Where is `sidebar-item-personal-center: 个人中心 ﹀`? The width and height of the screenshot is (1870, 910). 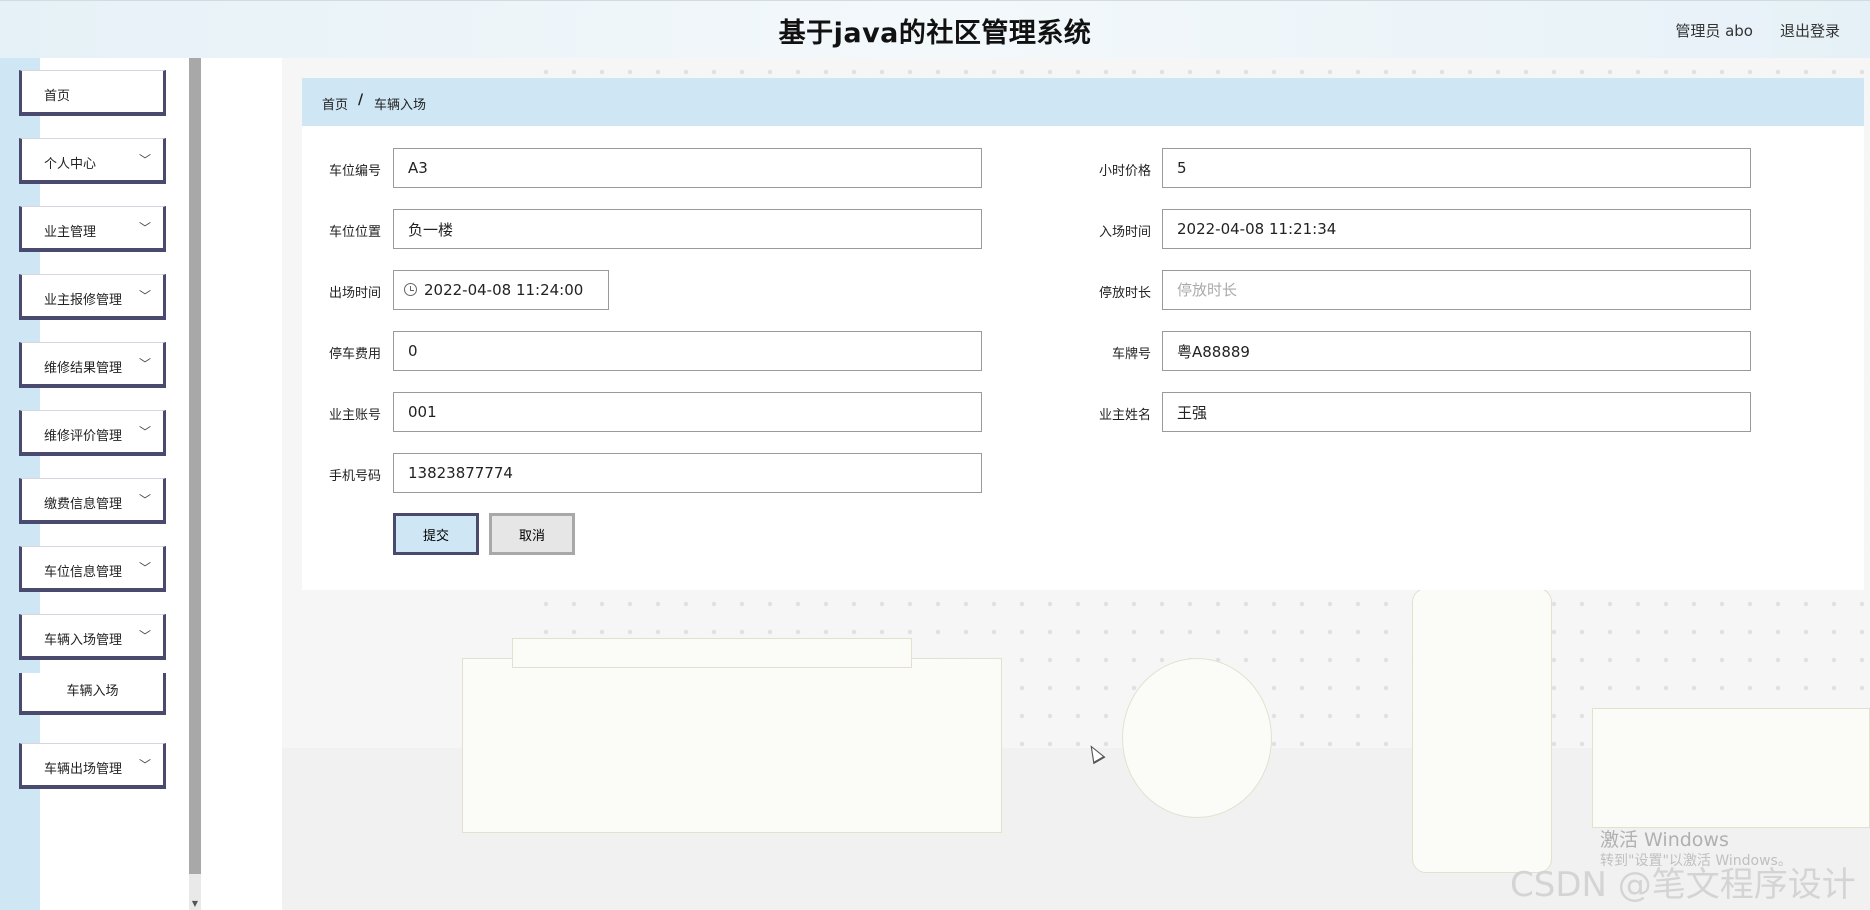
sidebar-item-personal-center: 个人中心 ﹀ is located at coordinates (92, 161).